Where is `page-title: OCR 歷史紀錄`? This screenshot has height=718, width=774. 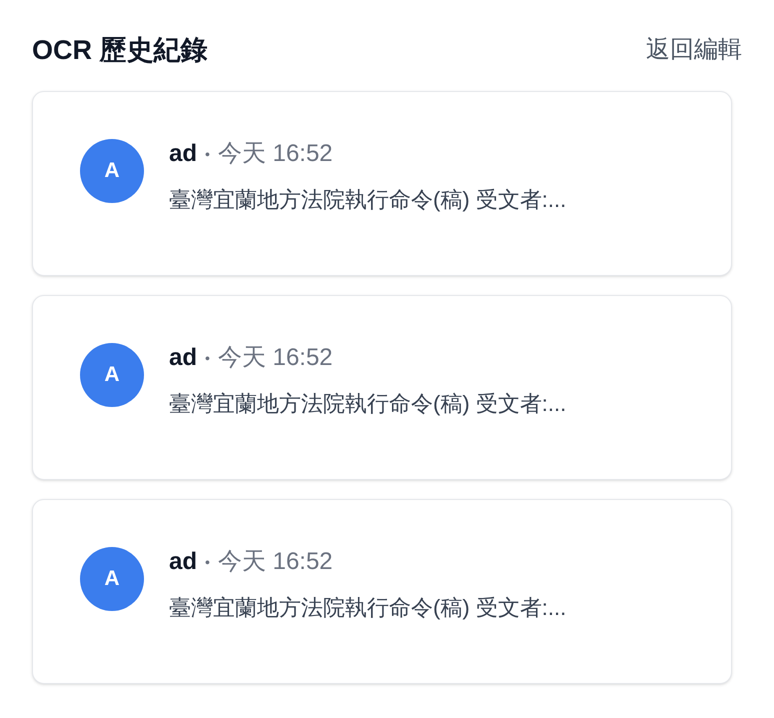 page-title: OCR 歷史紀錄 is located at coordinates (120, 50).